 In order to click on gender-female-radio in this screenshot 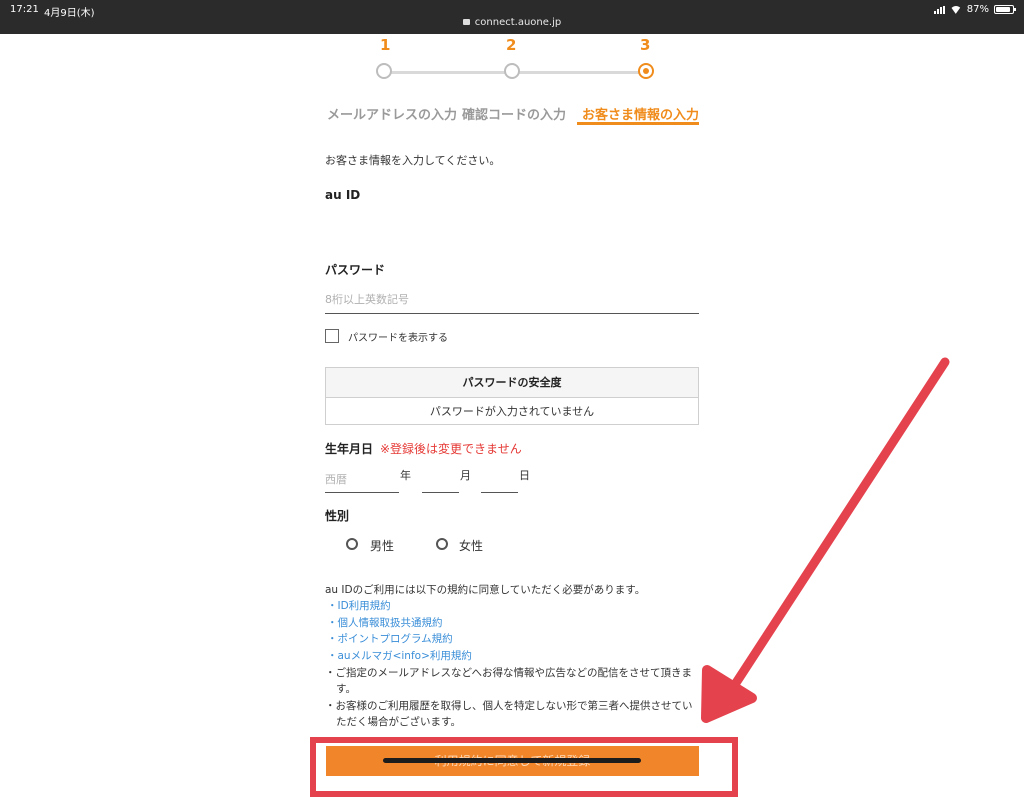, I will do `click(442, 544)`.